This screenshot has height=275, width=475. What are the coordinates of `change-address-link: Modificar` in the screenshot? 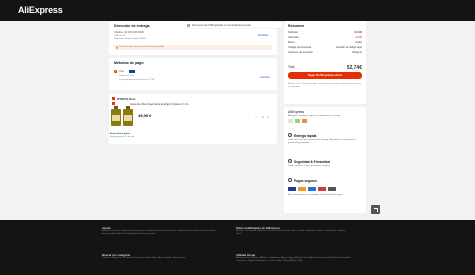 It's located at (263, 35).